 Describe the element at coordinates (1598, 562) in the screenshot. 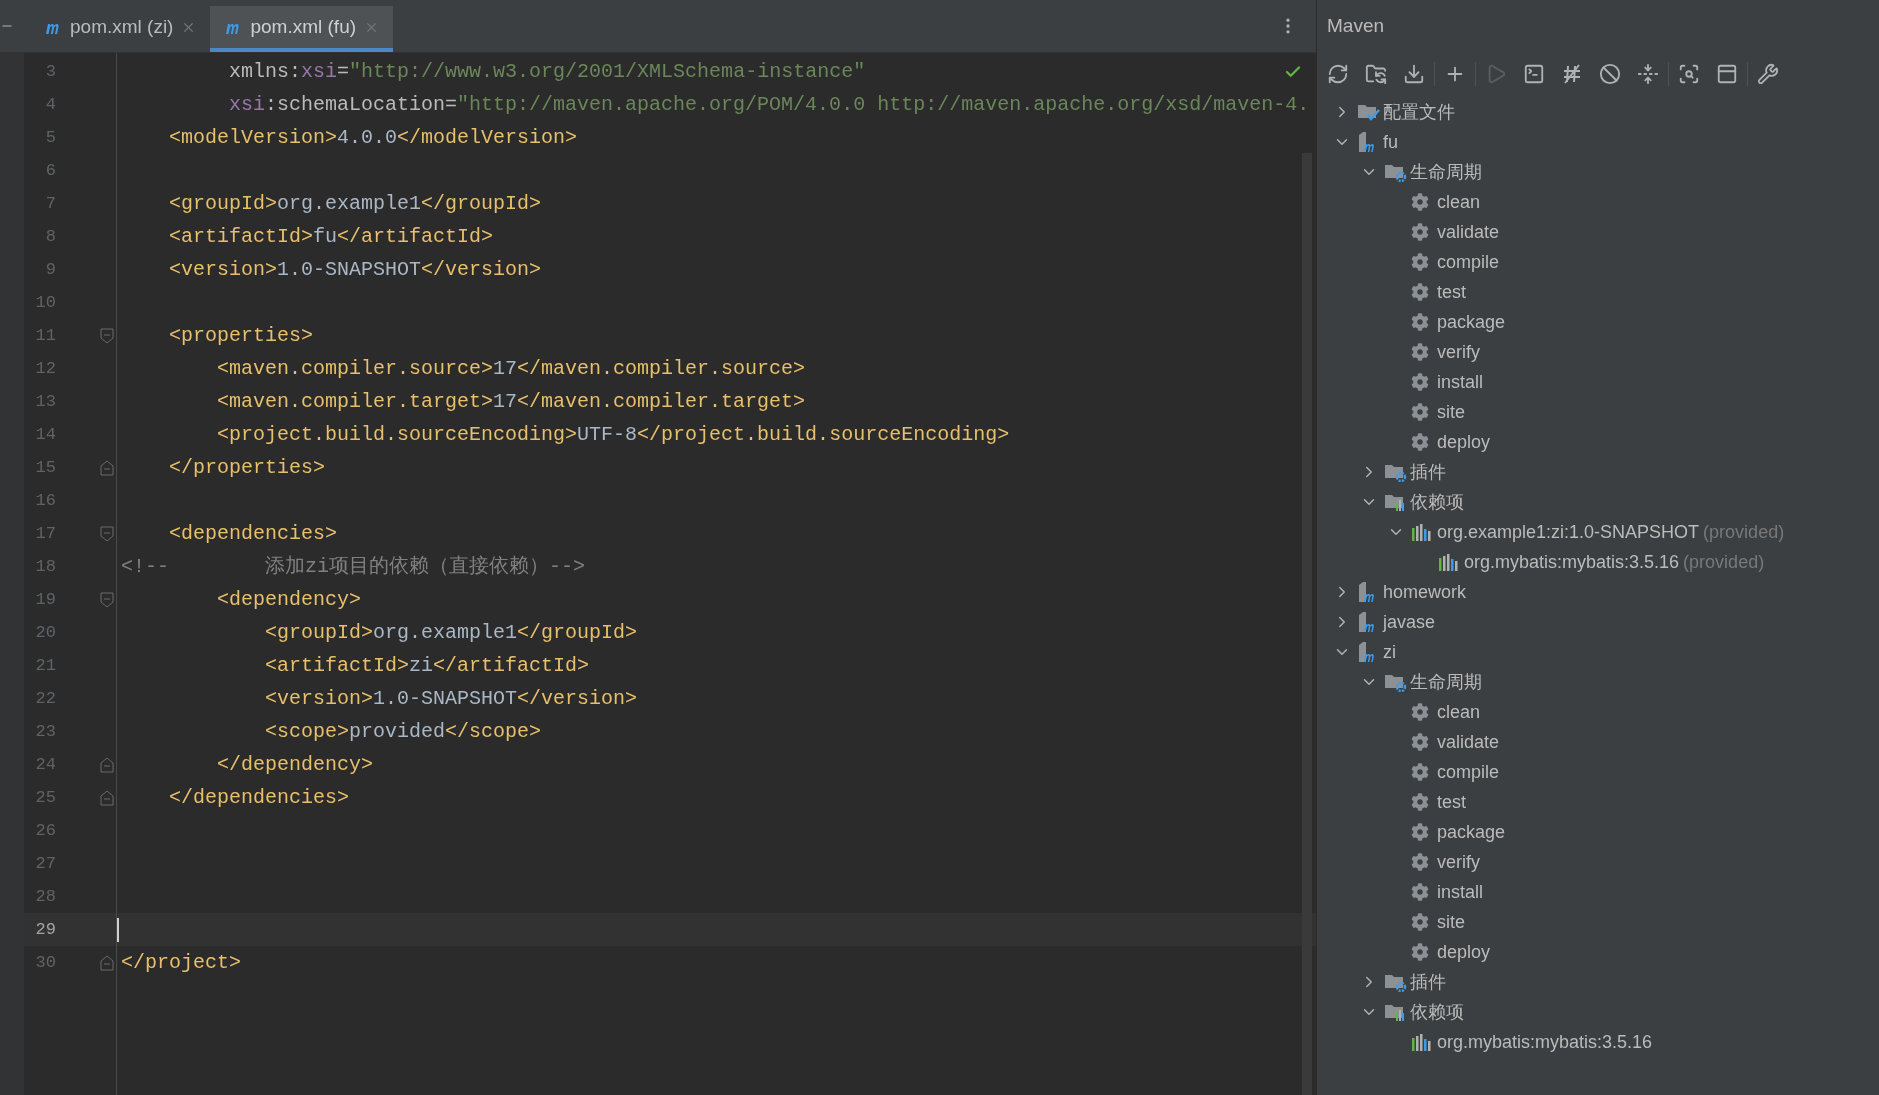

I see `tree-item: org.mybatis:mybatis:3.5.16 (provided)` at that location.